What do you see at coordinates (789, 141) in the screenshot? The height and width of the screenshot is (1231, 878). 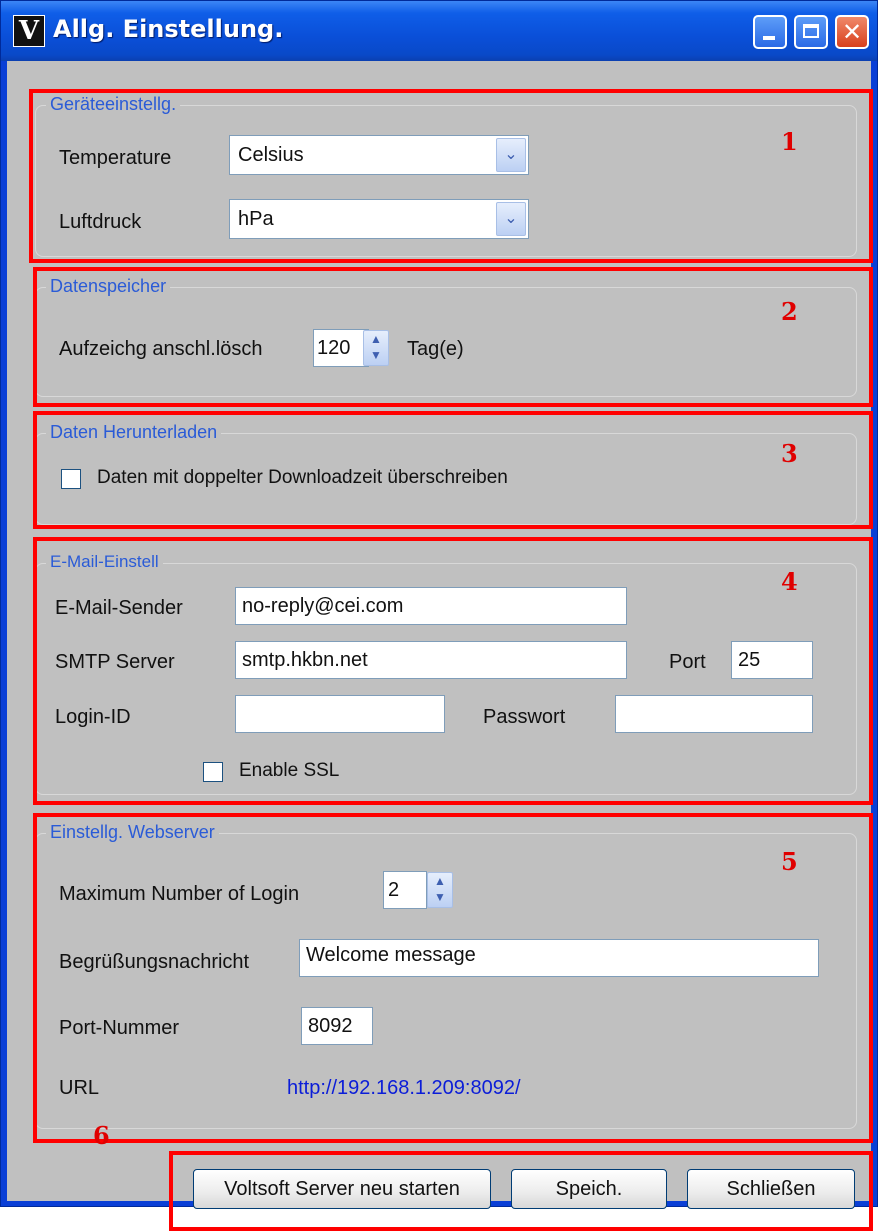 I see `annotation-number-1: 1` at bounding box center [789, 141].